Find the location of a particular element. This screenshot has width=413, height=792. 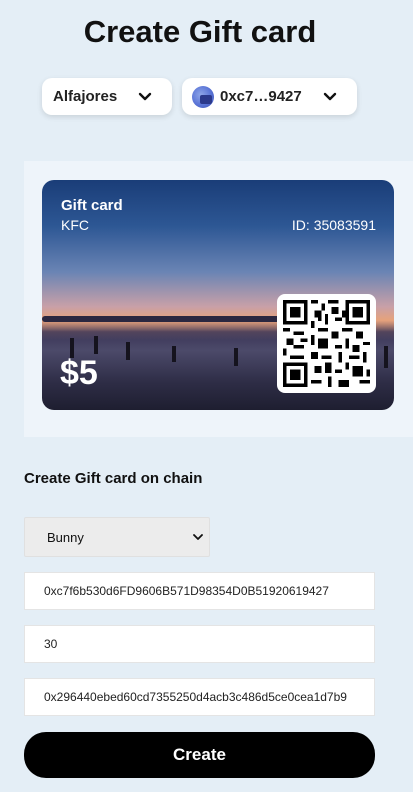

network-selector: Alfajores is located at coordinates (107, 96).